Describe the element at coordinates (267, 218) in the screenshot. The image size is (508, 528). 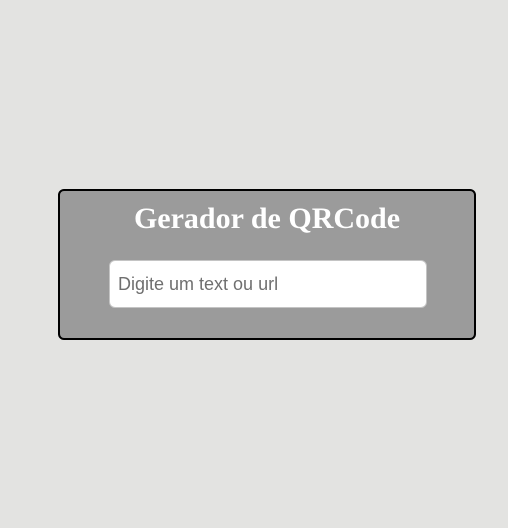
I see `page-title: Gerador de QRCode` at that location.